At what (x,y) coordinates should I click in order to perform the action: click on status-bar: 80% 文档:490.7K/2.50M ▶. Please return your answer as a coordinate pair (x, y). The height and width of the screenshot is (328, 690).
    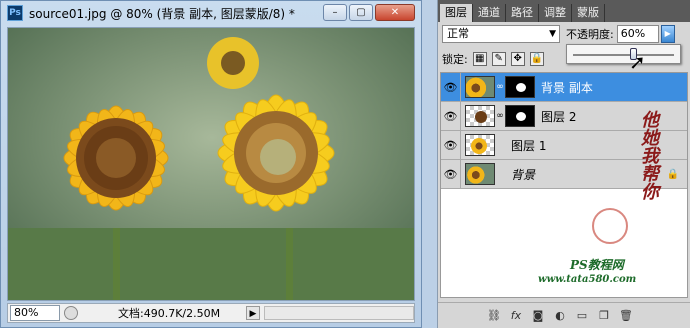
    Looking at the image, I should click on (211, 313).